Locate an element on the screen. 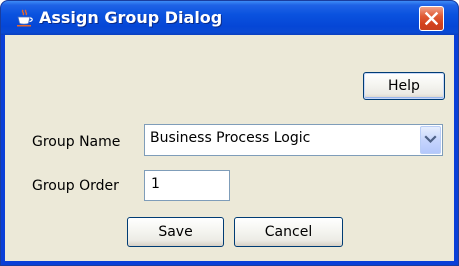 This screenshot has height=266, width=459. close-icon is located at coordinates (431, 18).